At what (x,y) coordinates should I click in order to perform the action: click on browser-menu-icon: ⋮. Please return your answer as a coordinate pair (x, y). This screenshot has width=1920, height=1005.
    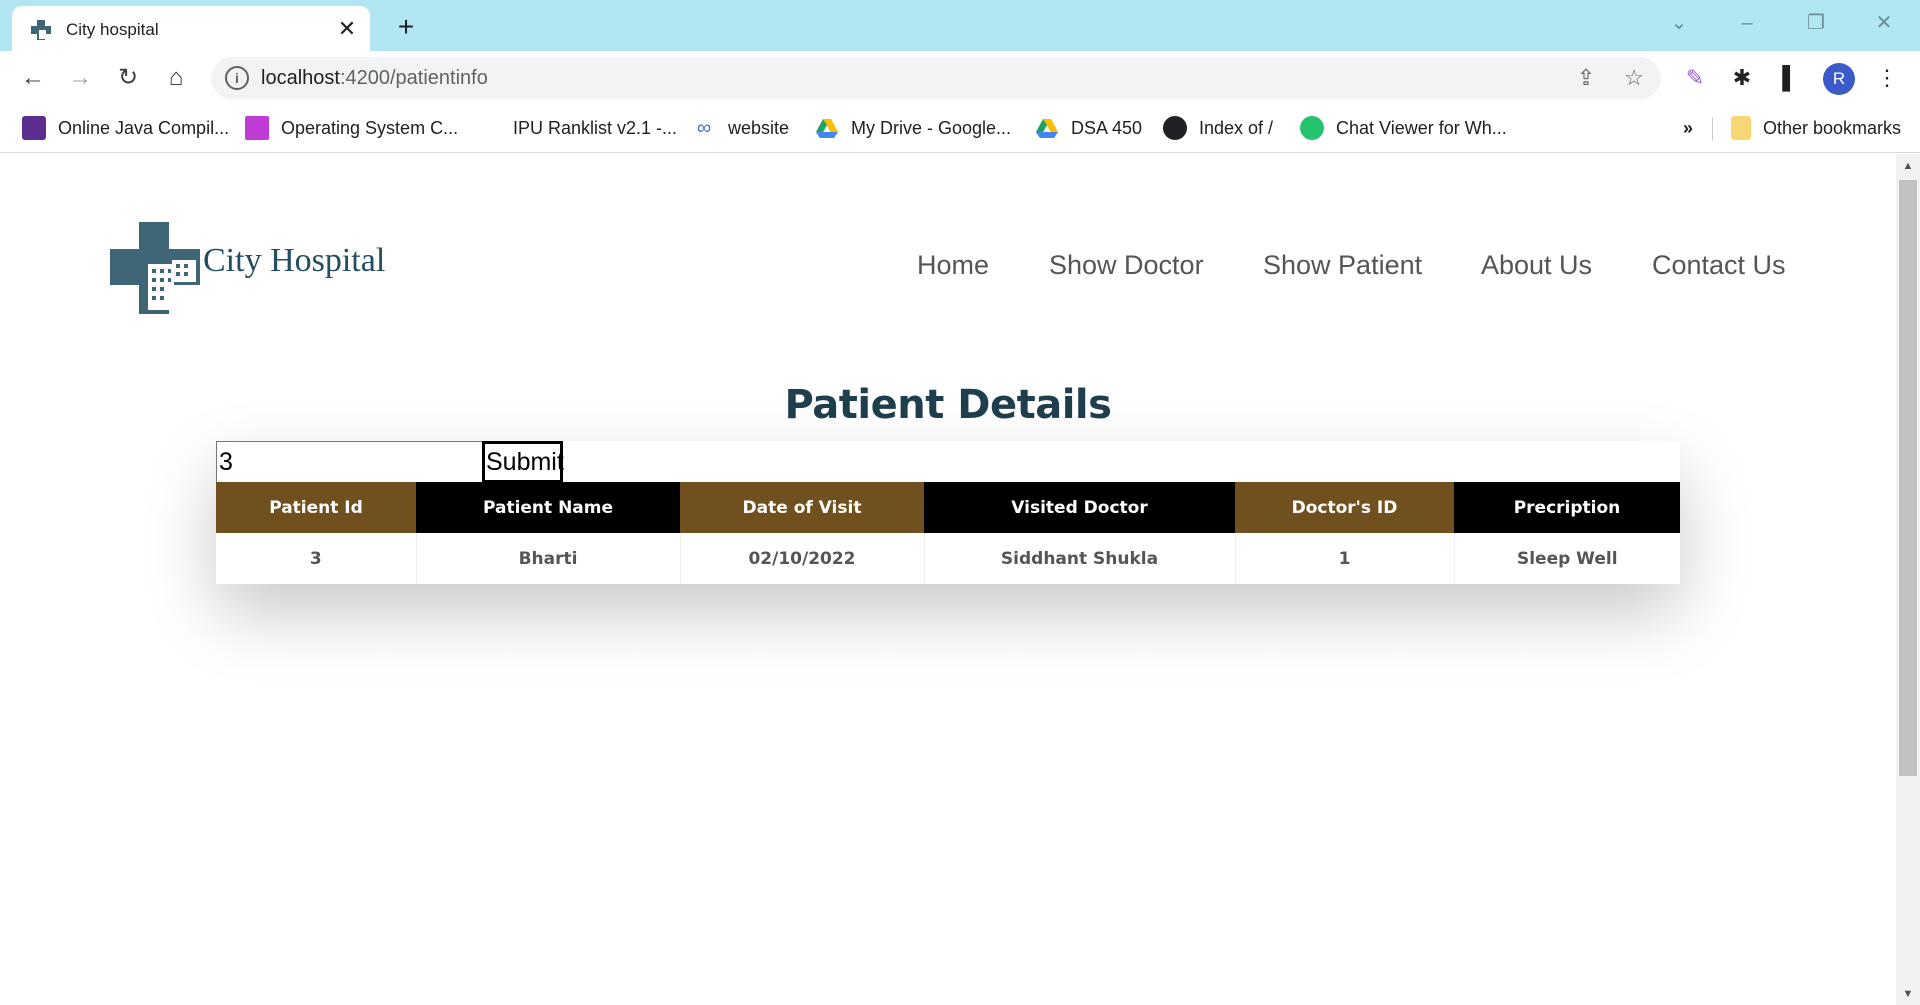
    Looking at the image, I should click on (1887, 78).